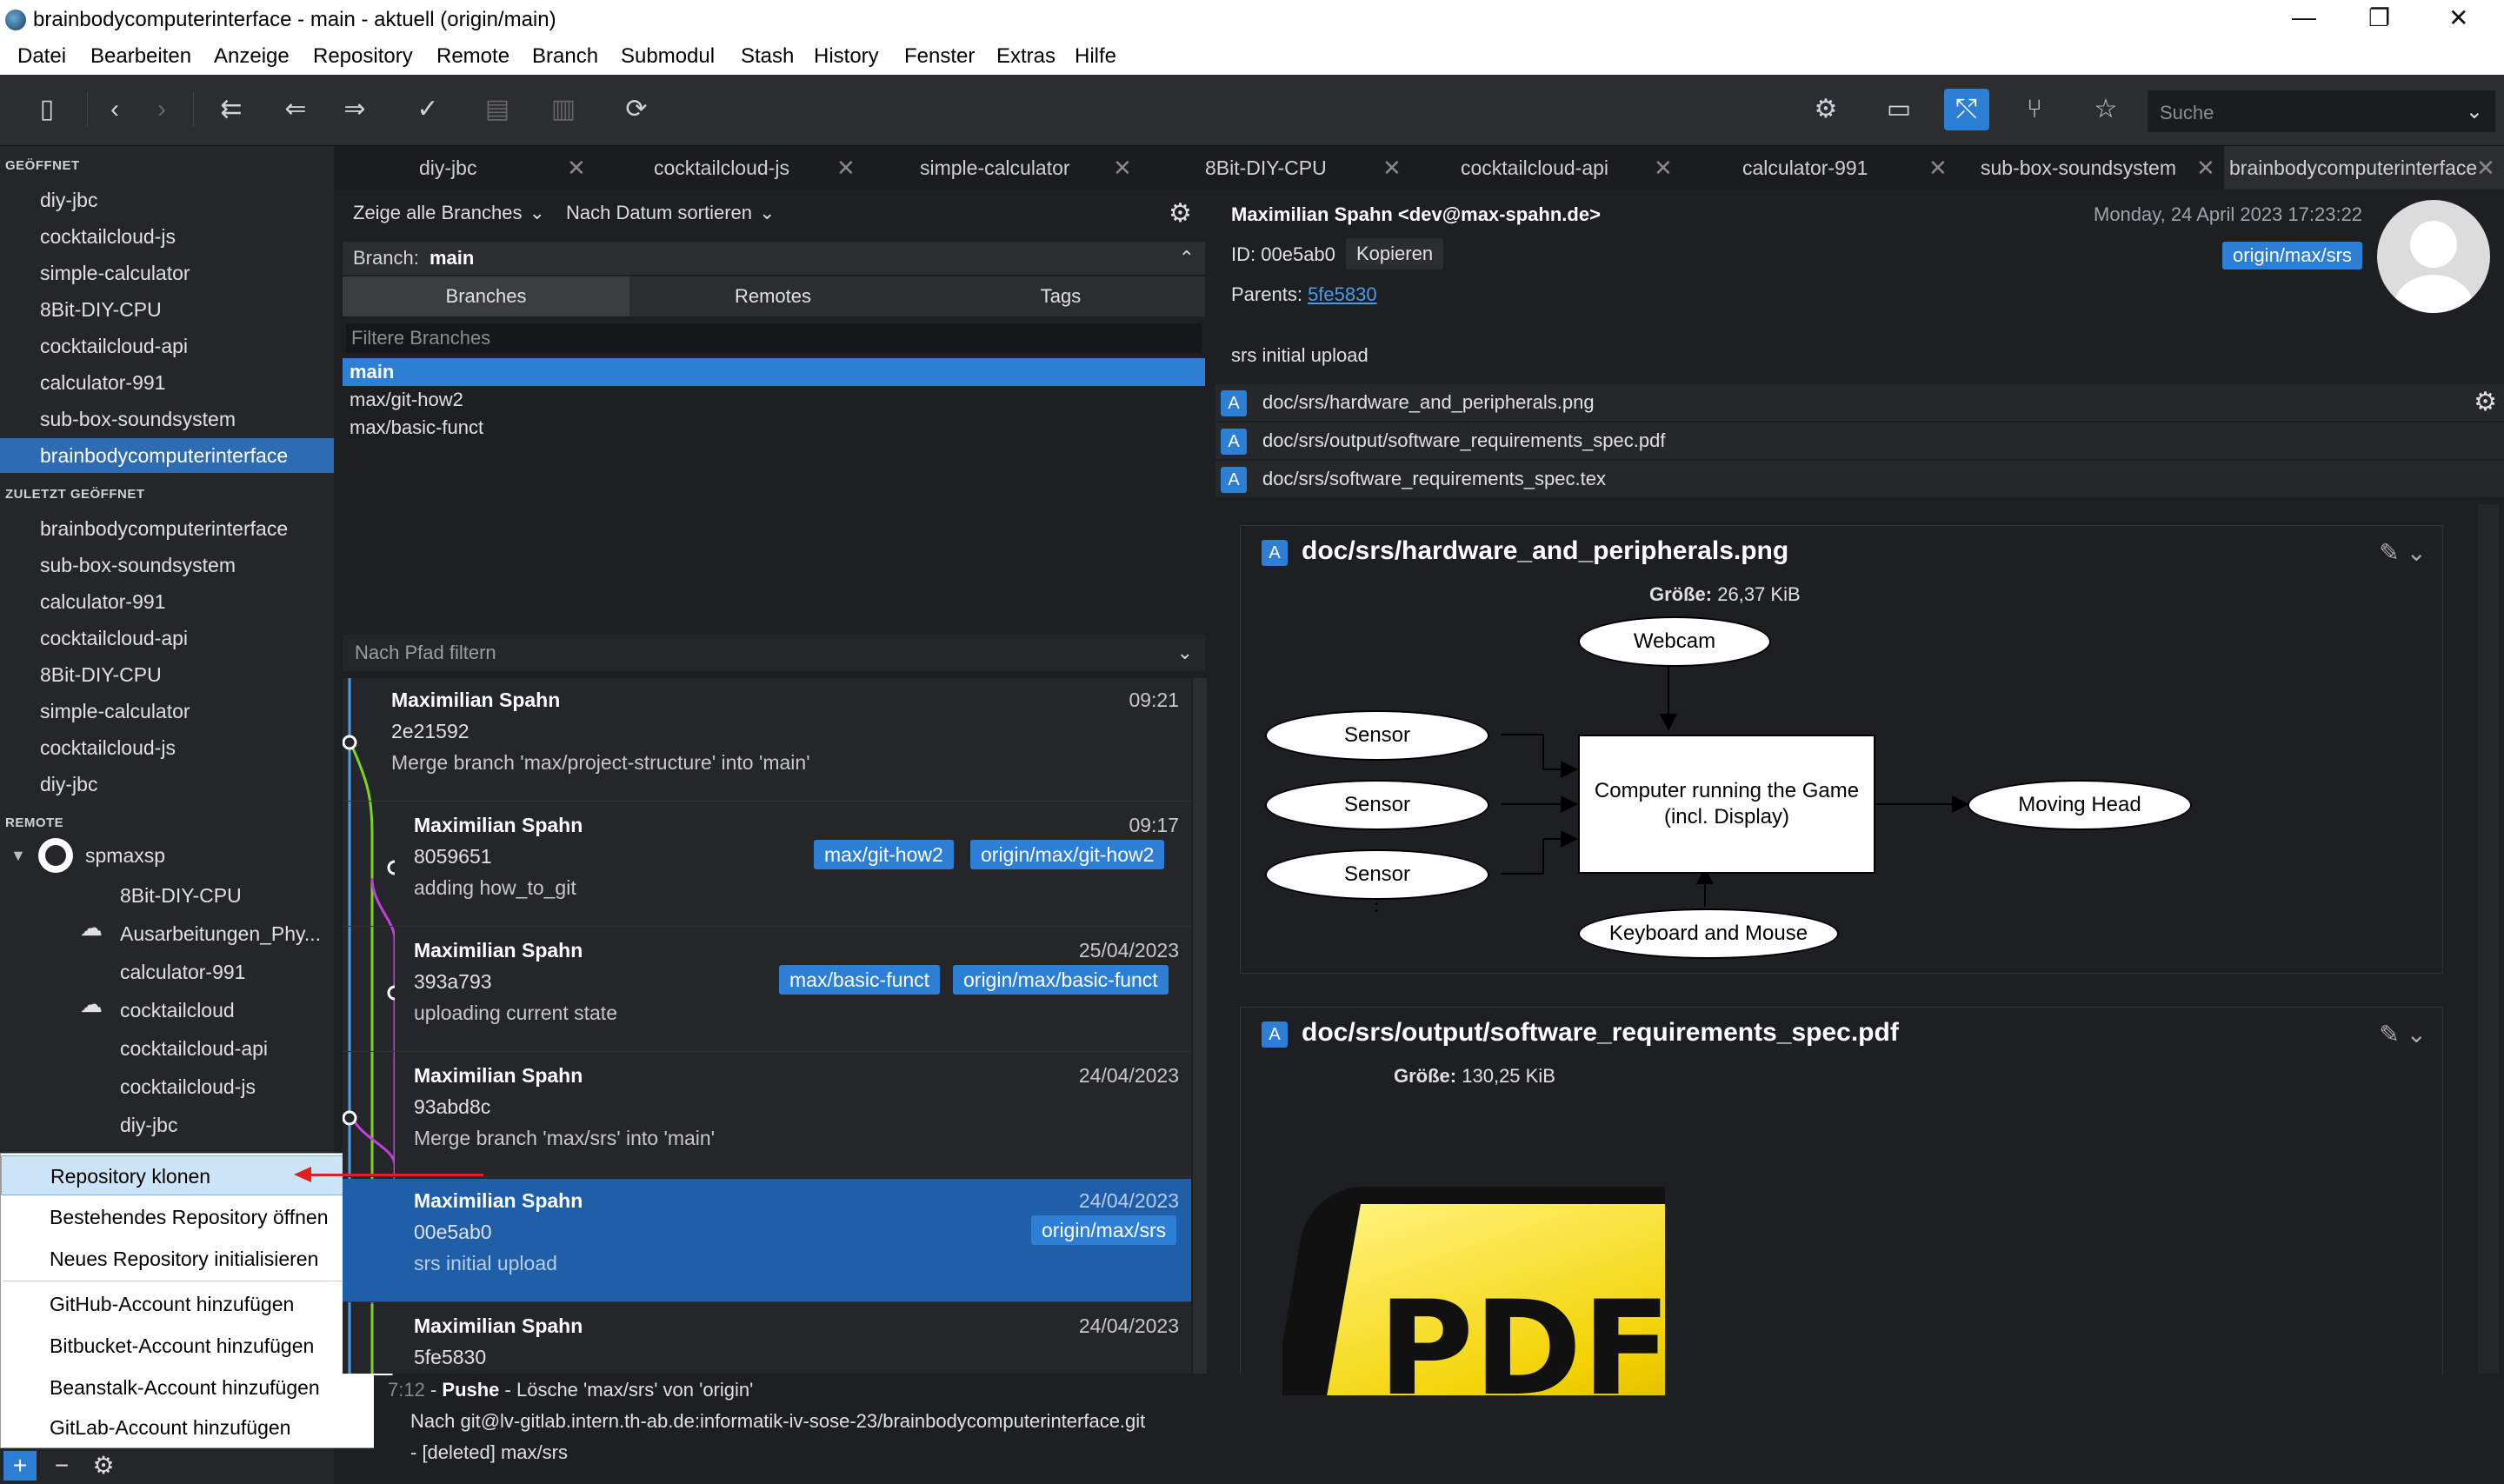 This screenshot has width=2504, height=1484. What do you see at coordinates (1200, 1026) in the screenshot?
I see `commit-list-scrollbar` at bounding box center [1200, 1026].